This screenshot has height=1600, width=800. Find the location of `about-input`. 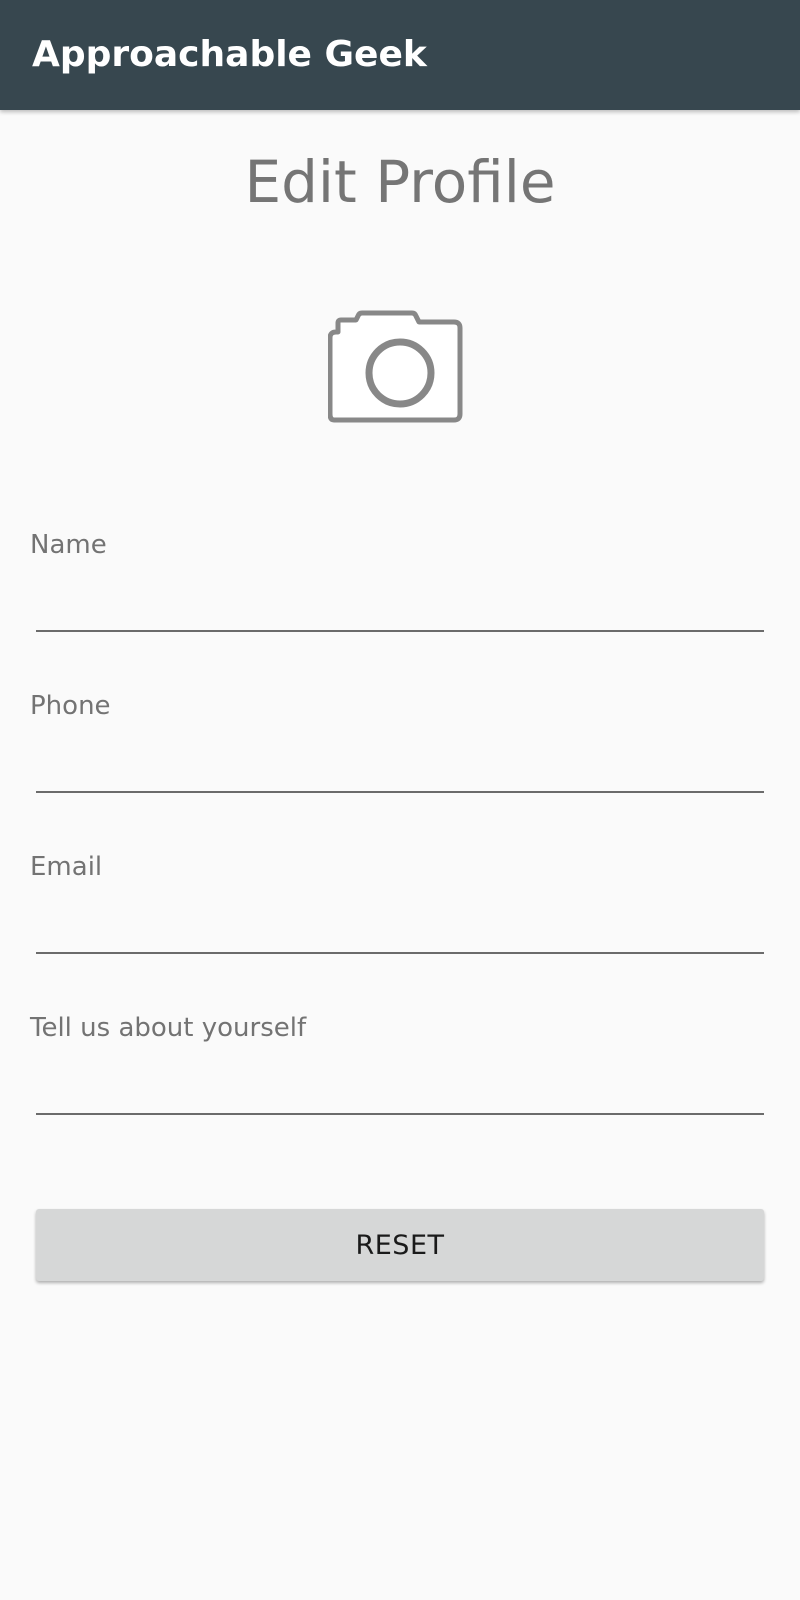

about-input is located at coordinates (400, 1094).